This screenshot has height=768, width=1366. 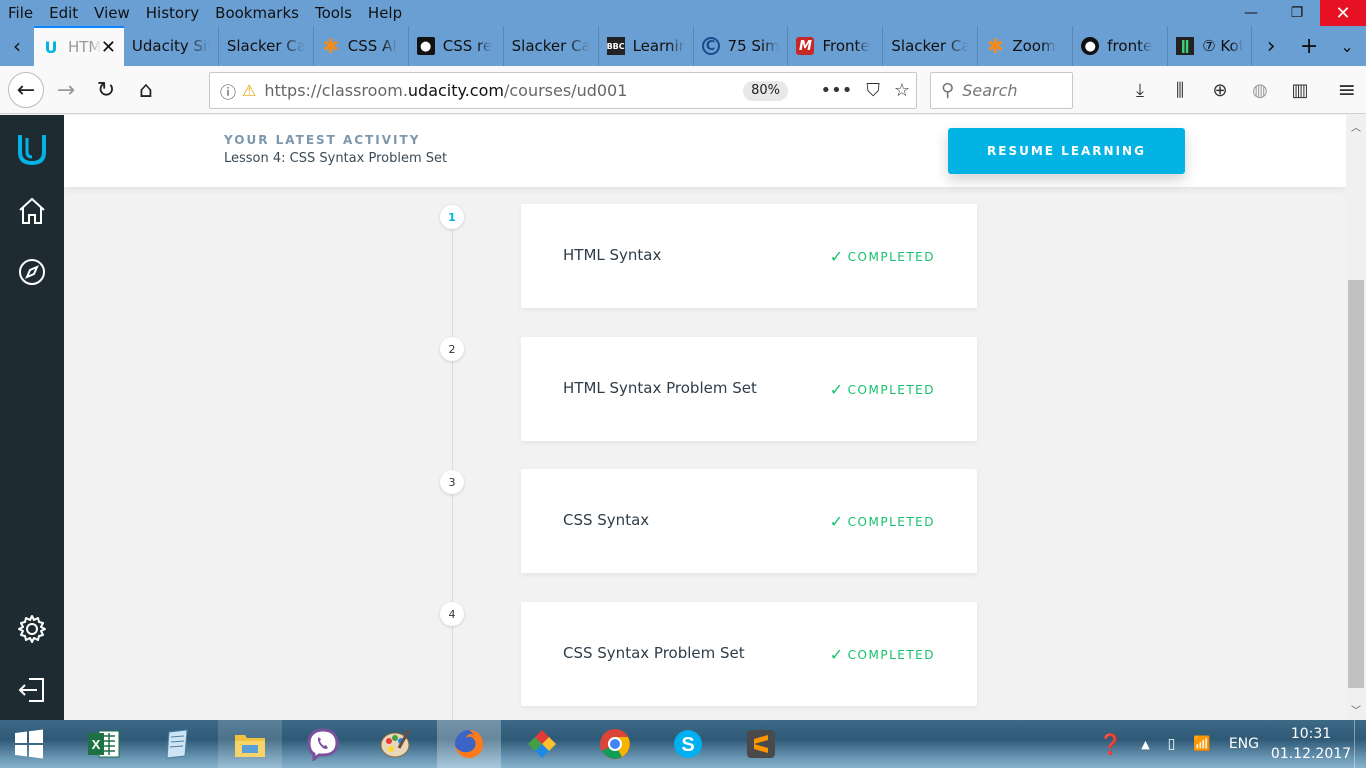 I want to click on language-indicator: ENG, so click(x=1244, y=744).